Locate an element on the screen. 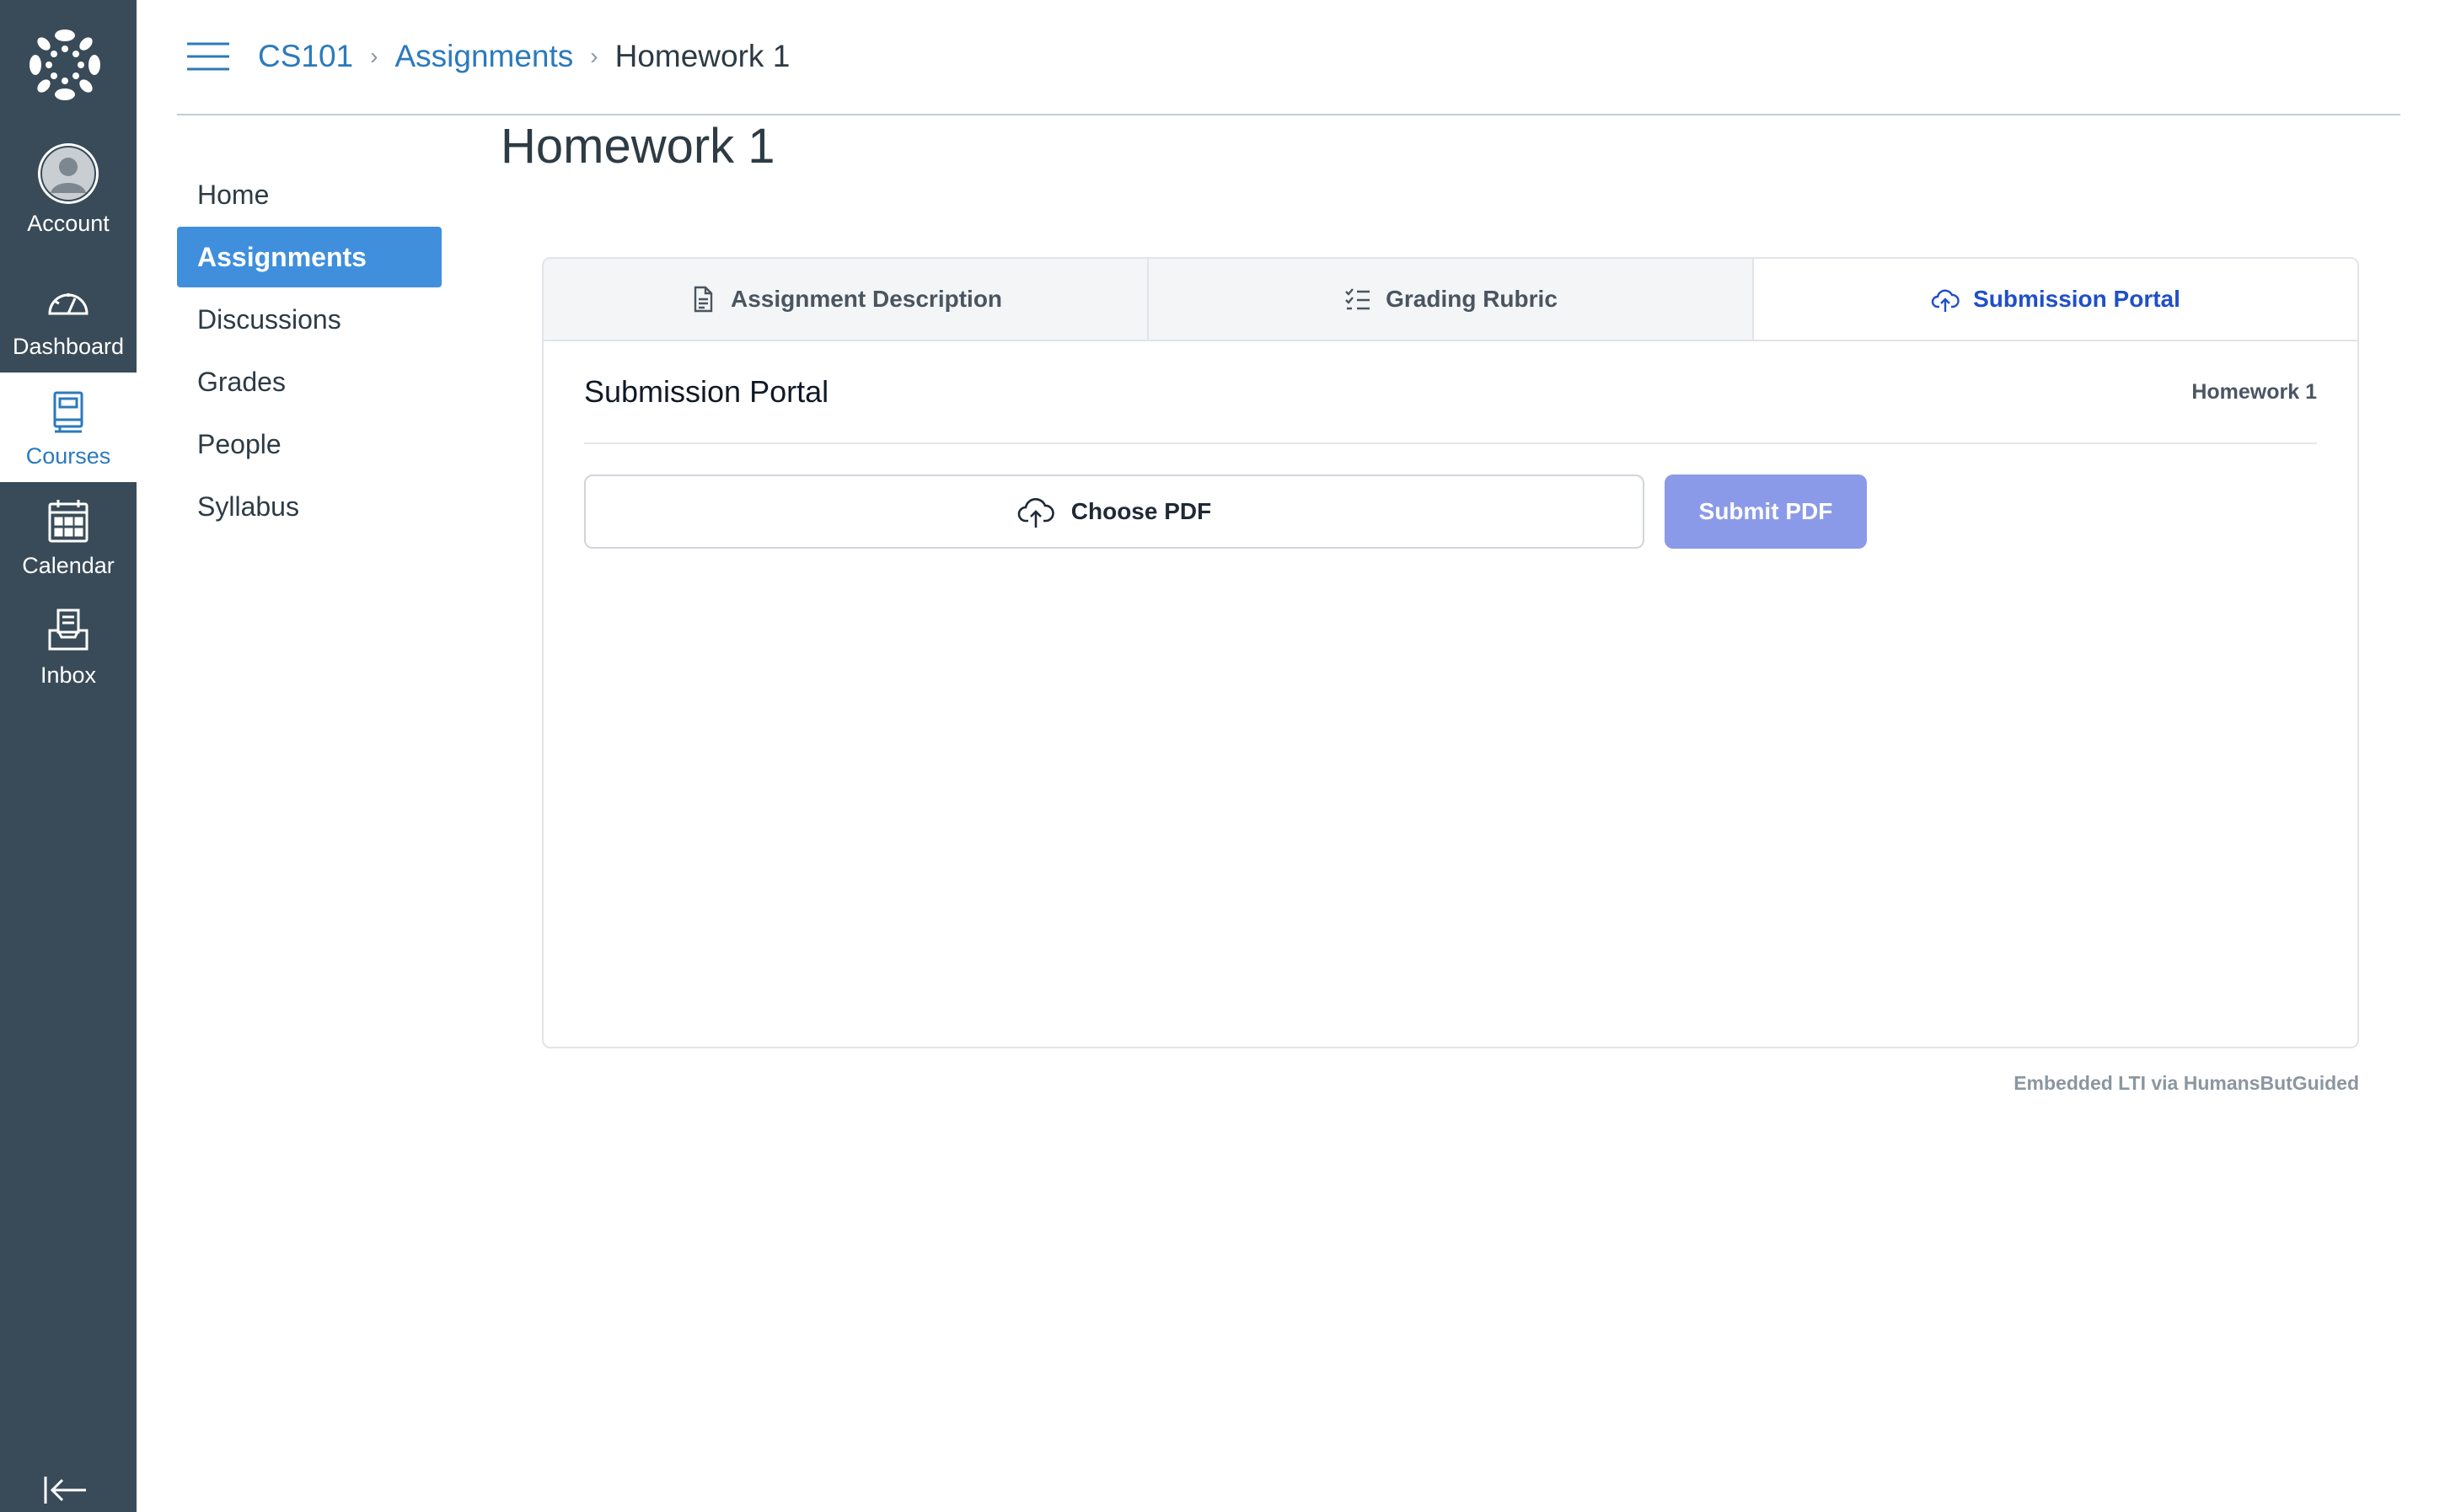  choose-pdf-button: Choose PDF is located at coordinates (1114, 512).